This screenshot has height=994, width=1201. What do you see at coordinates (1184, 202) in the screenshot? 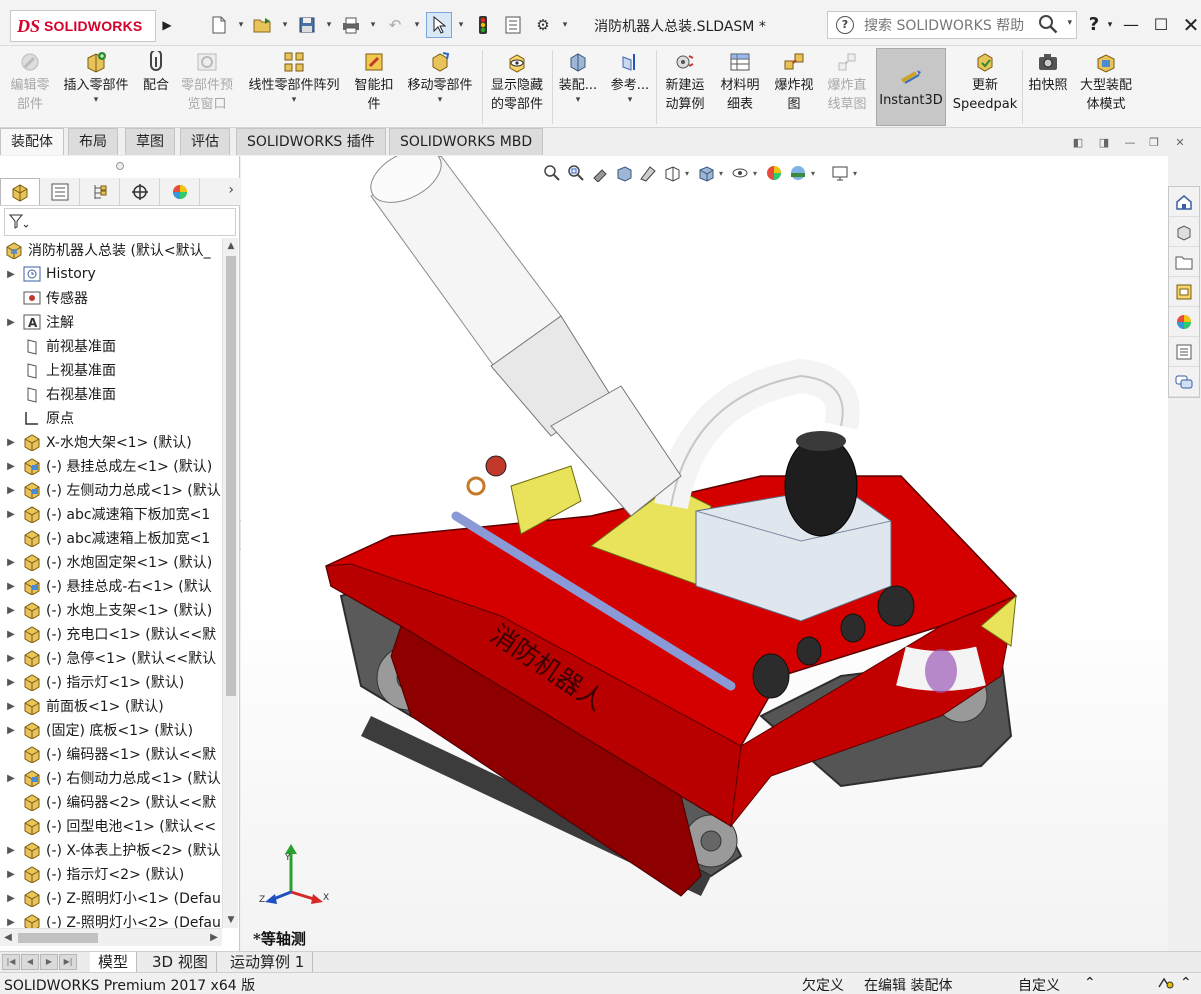
I see `solidworks-resources-home-icon` at bounding box center [1184, 202].